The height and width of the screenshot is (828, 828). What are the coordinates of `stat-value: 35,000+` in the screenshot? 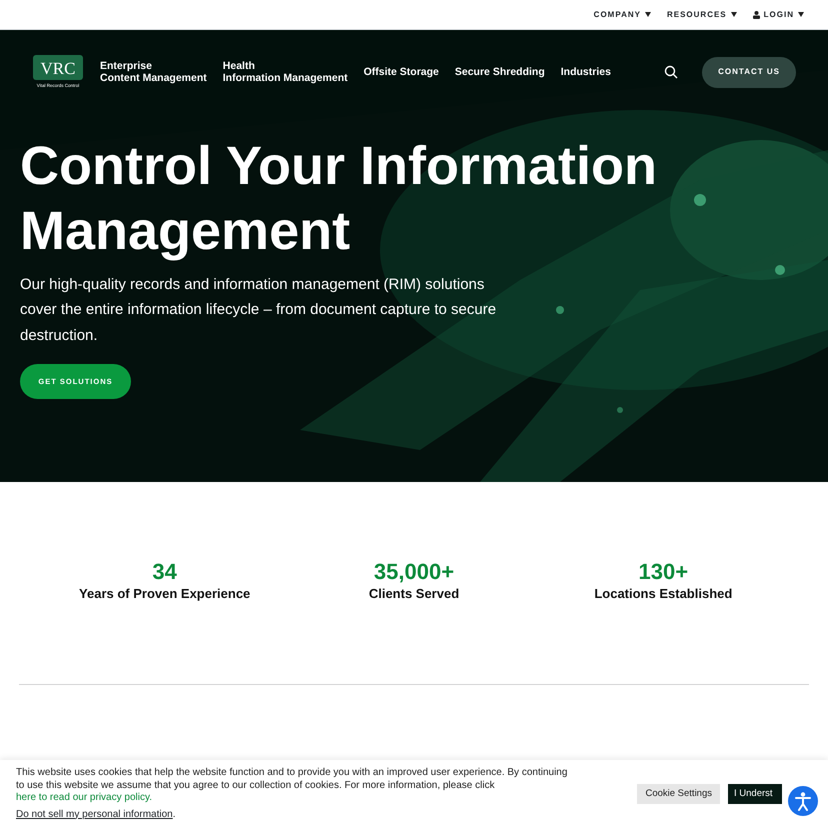 It's located at (414, 572).